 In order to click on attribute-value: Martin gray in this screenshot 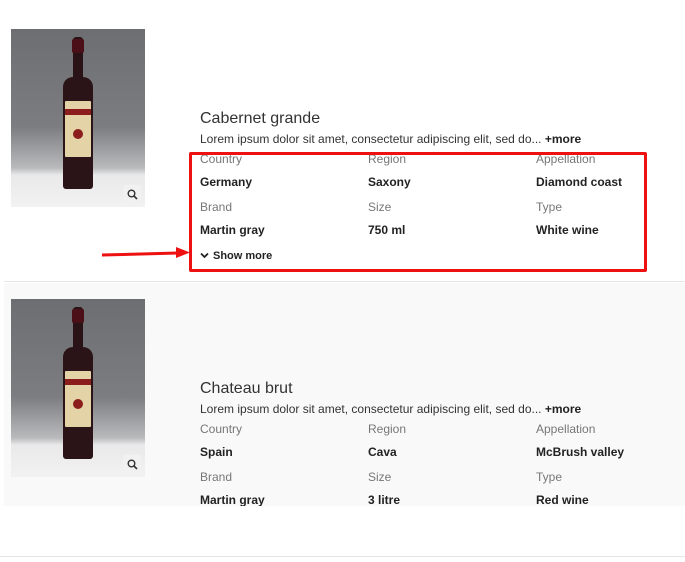, I will do `click(232, 499)`.